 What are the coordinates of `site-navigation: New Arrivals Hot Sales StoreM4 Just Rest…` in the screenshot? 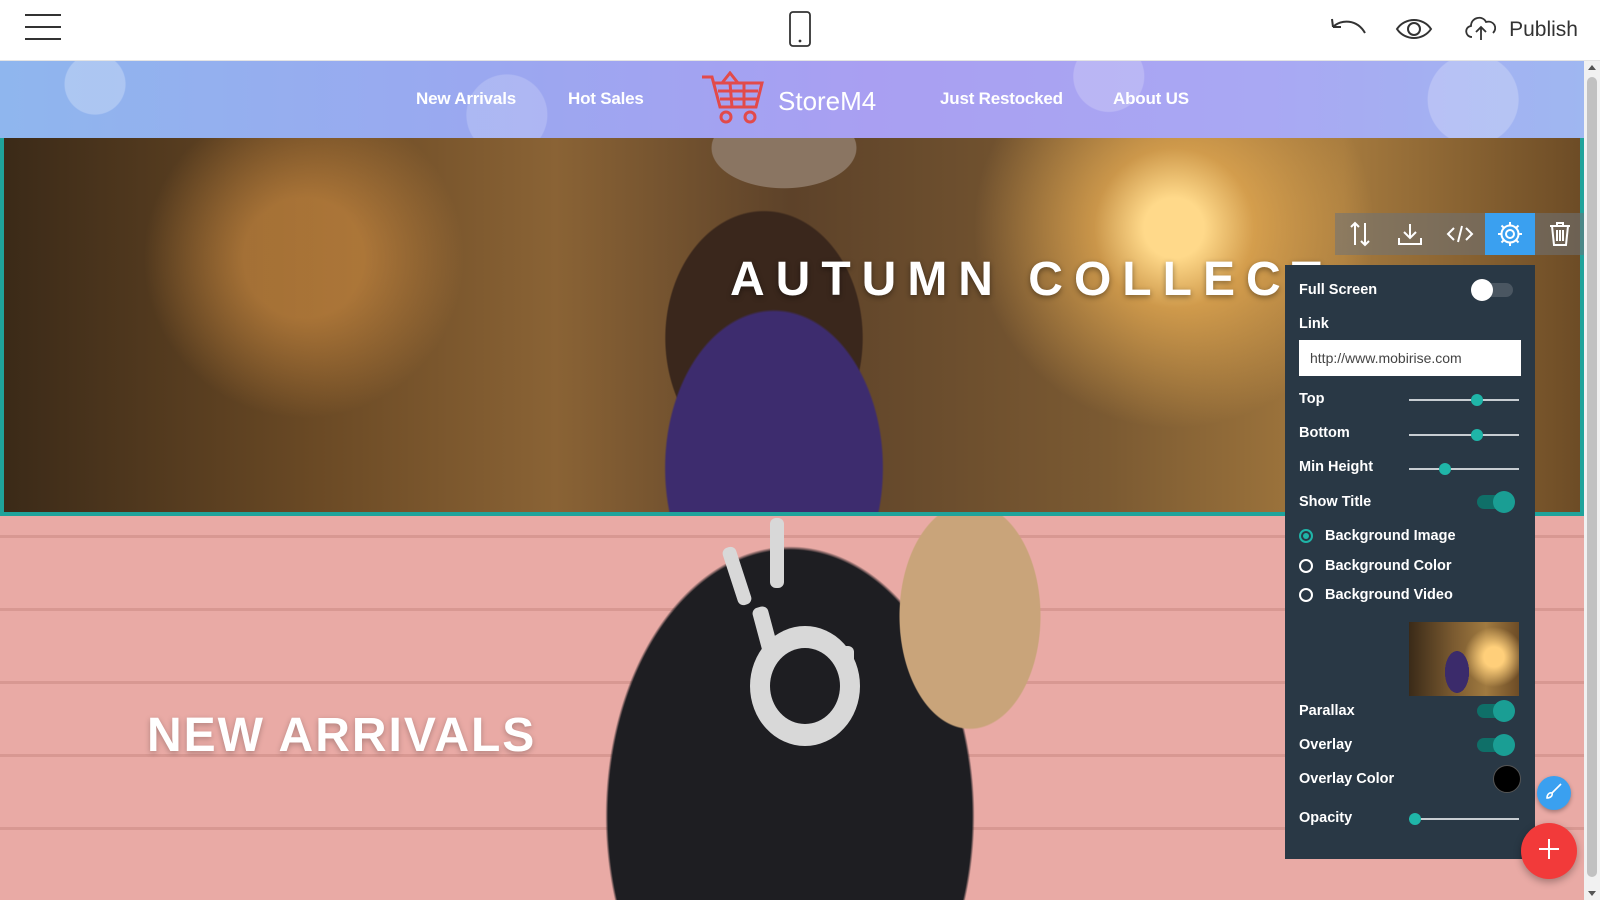 It's located at (792, 99).